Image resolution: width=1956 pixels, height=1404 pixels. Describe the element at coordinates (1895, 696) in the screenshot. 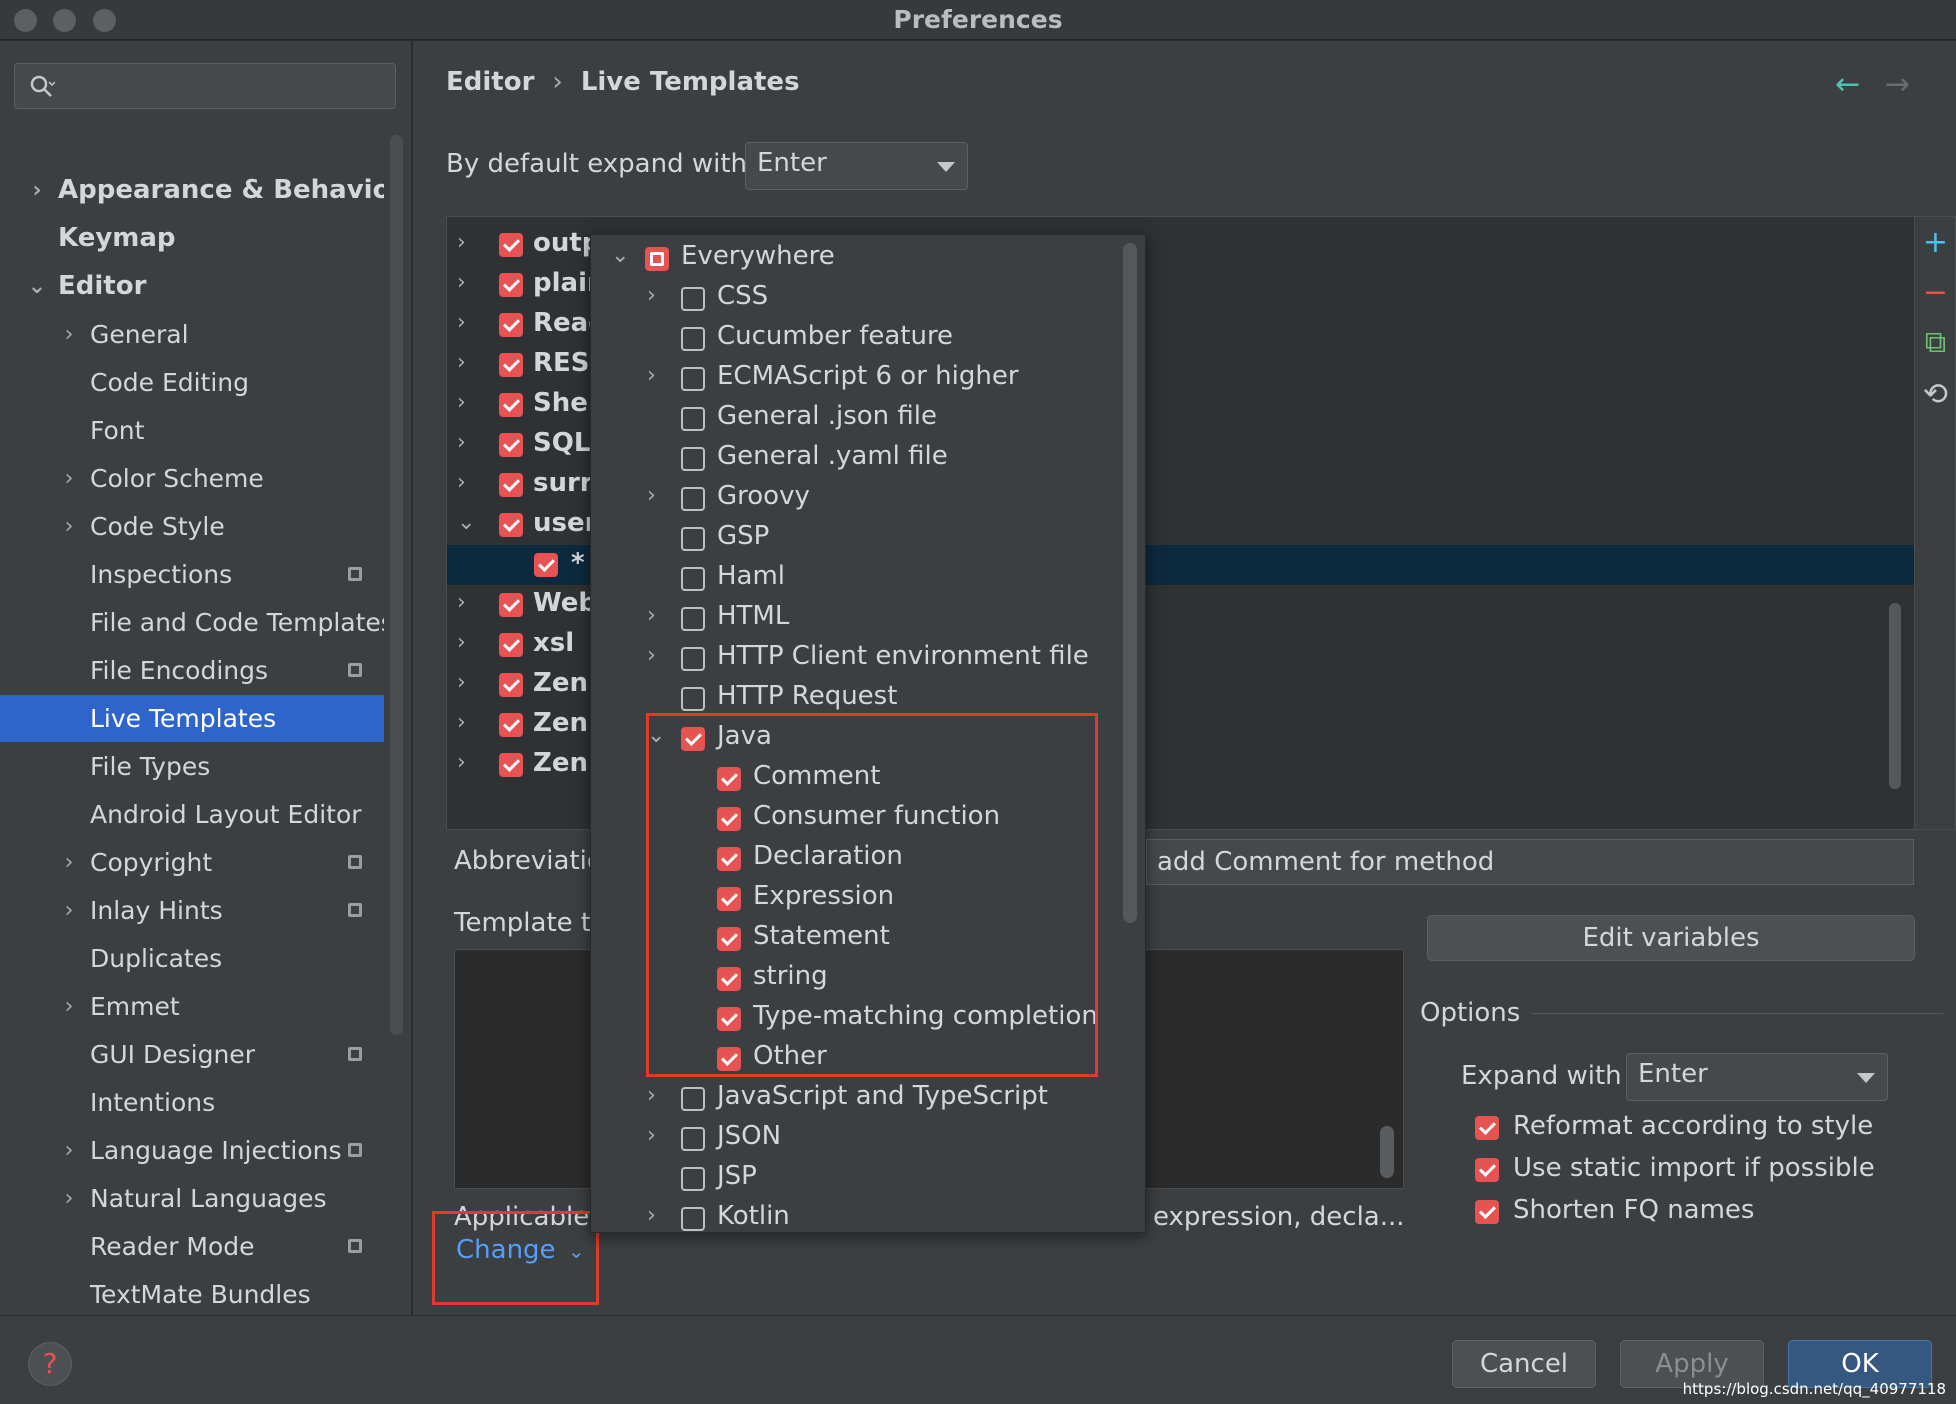

I see `template-tree-scrollbar` at that location.